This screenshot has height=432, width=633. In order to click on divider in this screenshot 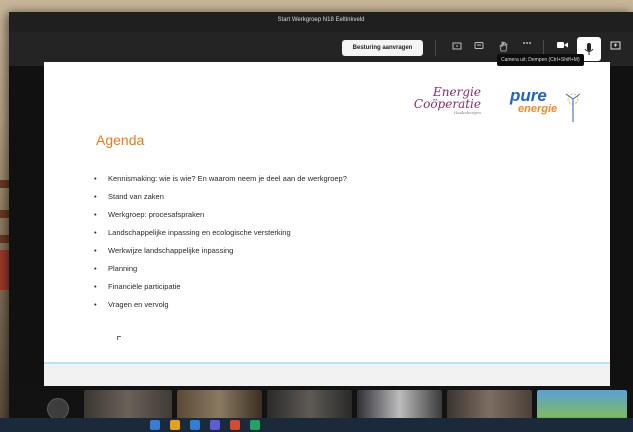, I will do `click(435, 48)`.